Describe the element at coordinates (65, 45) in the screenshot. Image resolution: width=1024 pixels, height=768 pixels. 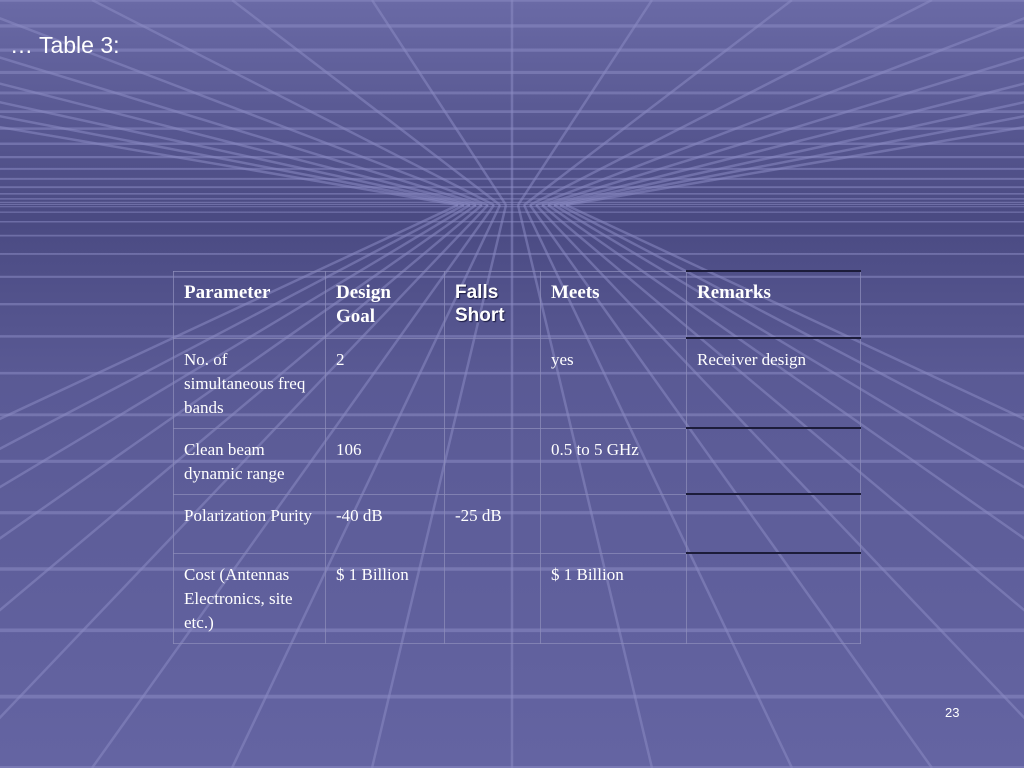
I see `slide-title: … Table 3:` at that location.